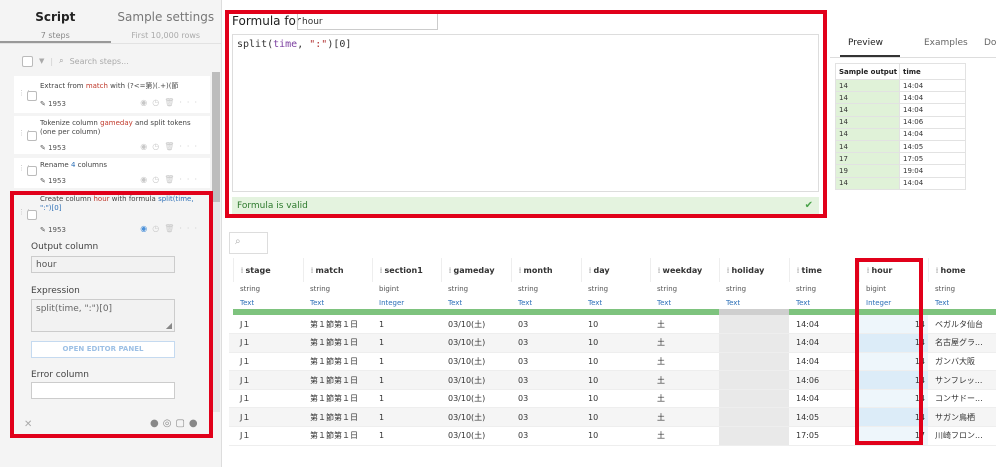  I want to click on select-all-checkbox, so click(27, 61).